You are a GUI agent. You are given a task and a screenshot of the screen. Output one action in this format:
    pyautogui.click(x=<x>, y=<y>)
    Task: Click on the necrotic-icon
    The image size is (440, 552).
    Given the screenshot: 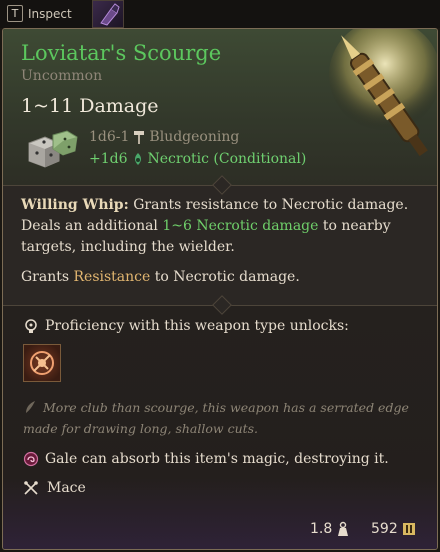 What is the action you would take?
    pyautogui.click(x=137, y=159)
    